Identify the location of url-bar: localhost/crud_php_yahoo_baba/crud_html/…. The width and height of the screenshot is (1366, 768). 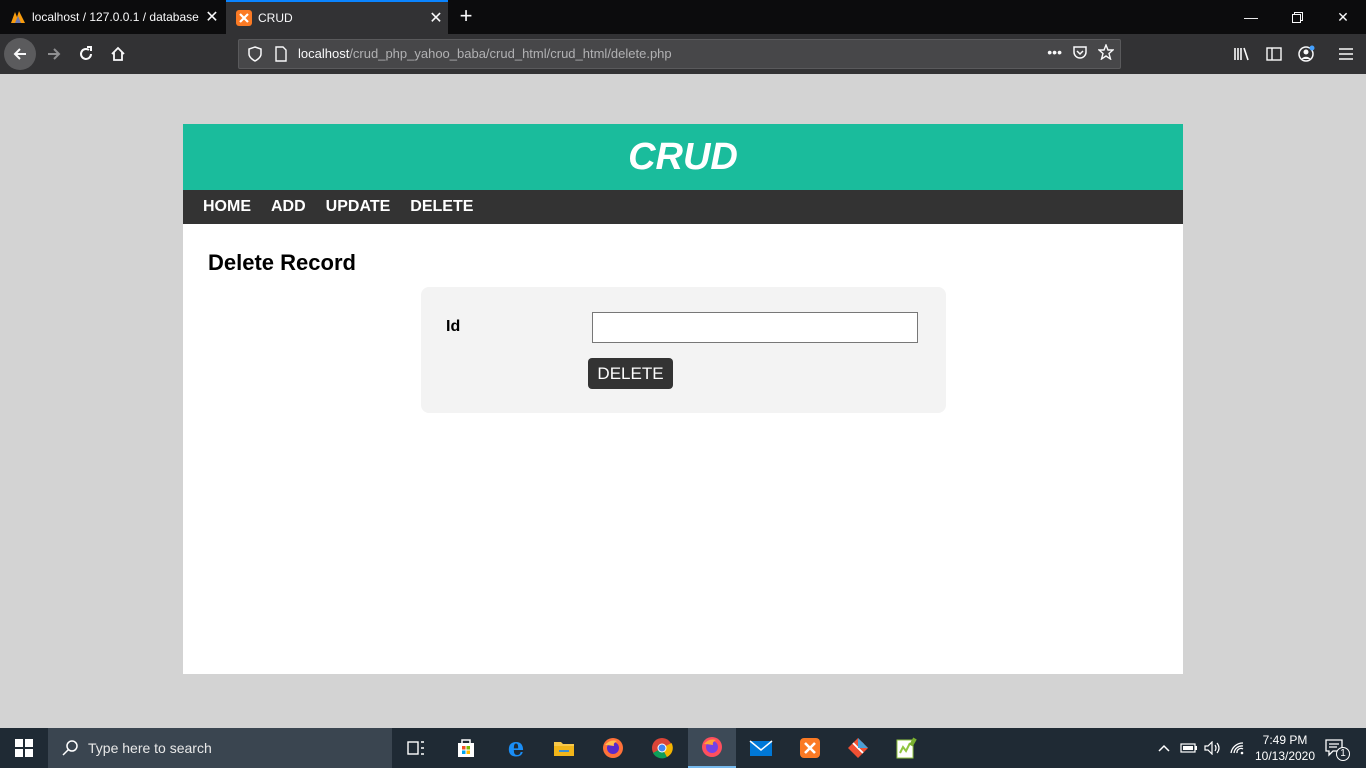
(679, 54).